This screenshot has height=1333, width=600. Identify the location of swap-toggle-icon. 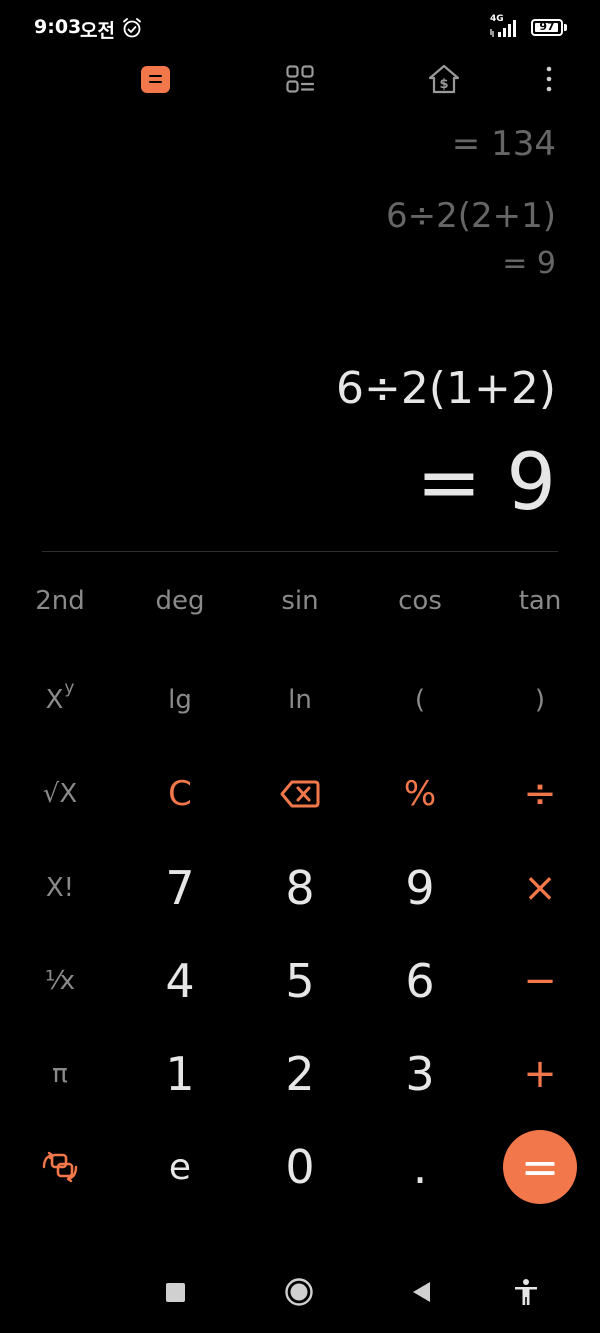
(60, 1167).